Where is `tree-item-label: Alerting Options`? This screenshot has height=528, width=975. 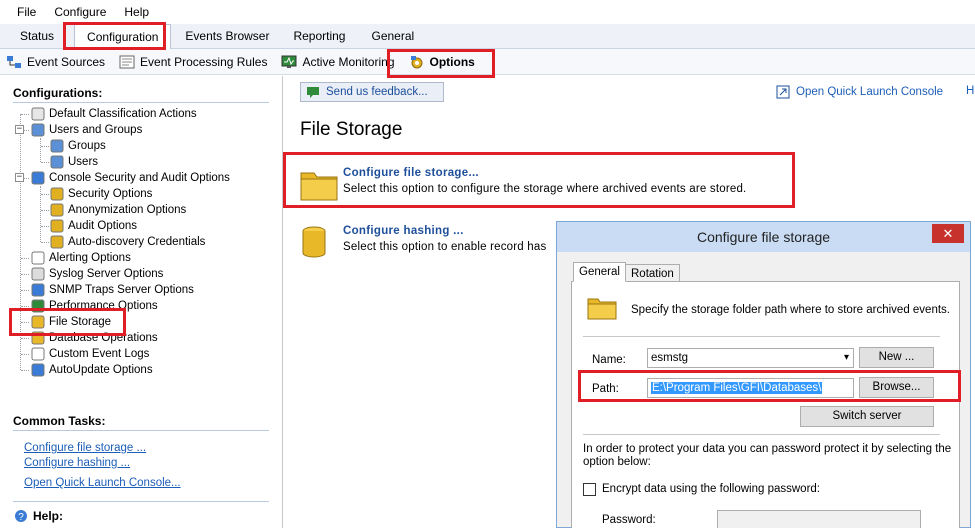
tree-item-label: Alerting Options is located at coordinates (90, 258).